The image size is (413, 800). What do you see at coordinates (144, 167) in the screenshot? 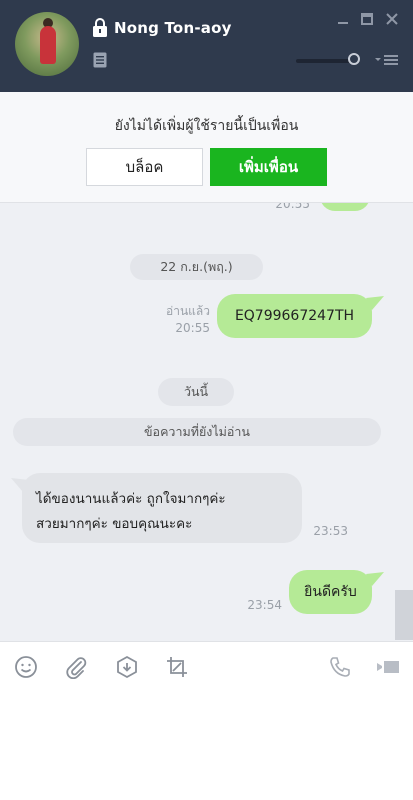
I see `block-button: บล็อค` at bounding box center [144, 167].